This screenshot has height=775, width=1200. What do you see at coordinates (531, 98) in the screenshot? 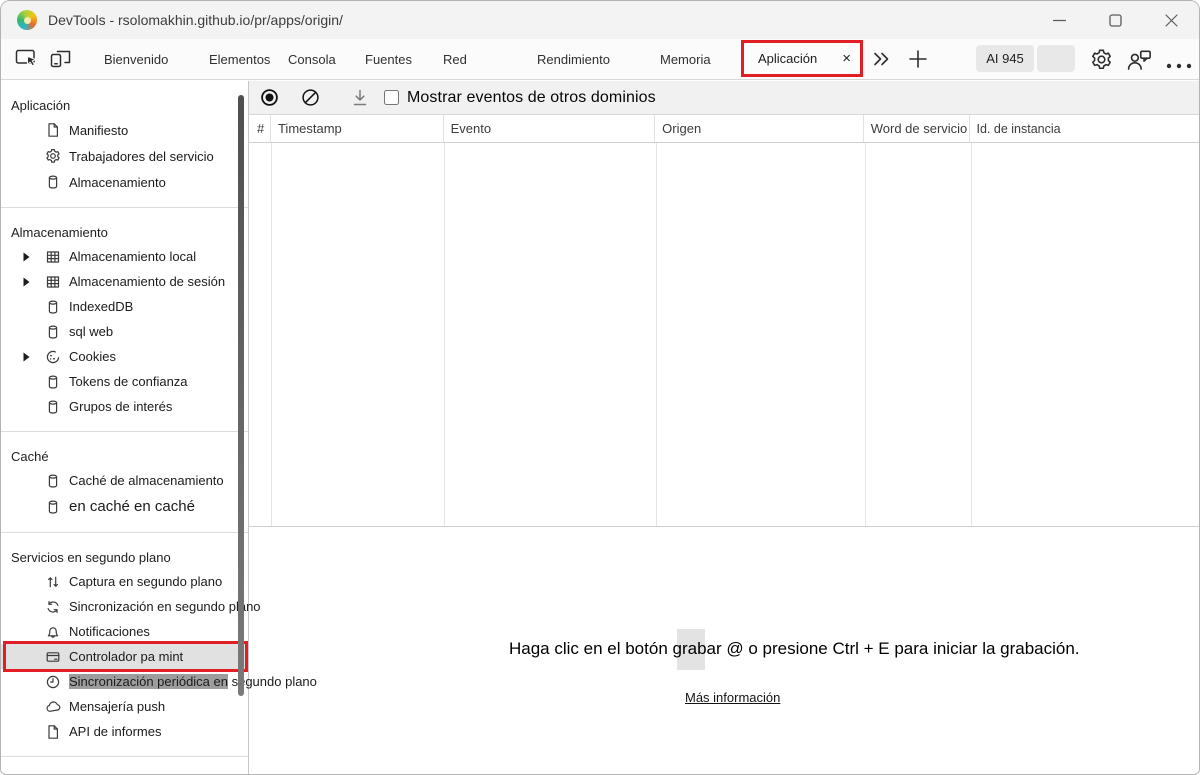
I see `show-other-domains-label: Mostrar eventos de otros dominios` at bounding box center [531, 98].